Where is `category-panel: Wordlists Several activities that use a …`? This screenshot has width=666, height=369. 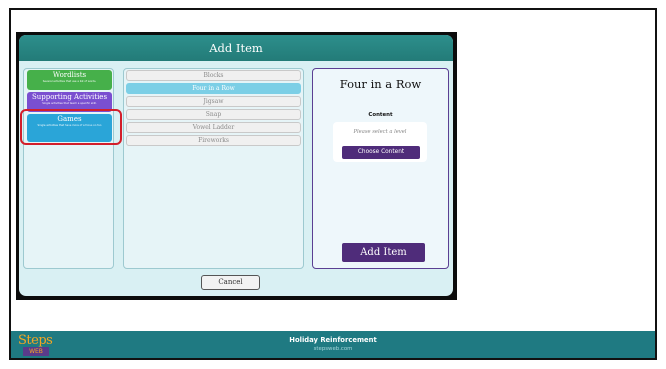 category-panel: Wordlists Several activities that use a … is located at coordinates (68, 168).